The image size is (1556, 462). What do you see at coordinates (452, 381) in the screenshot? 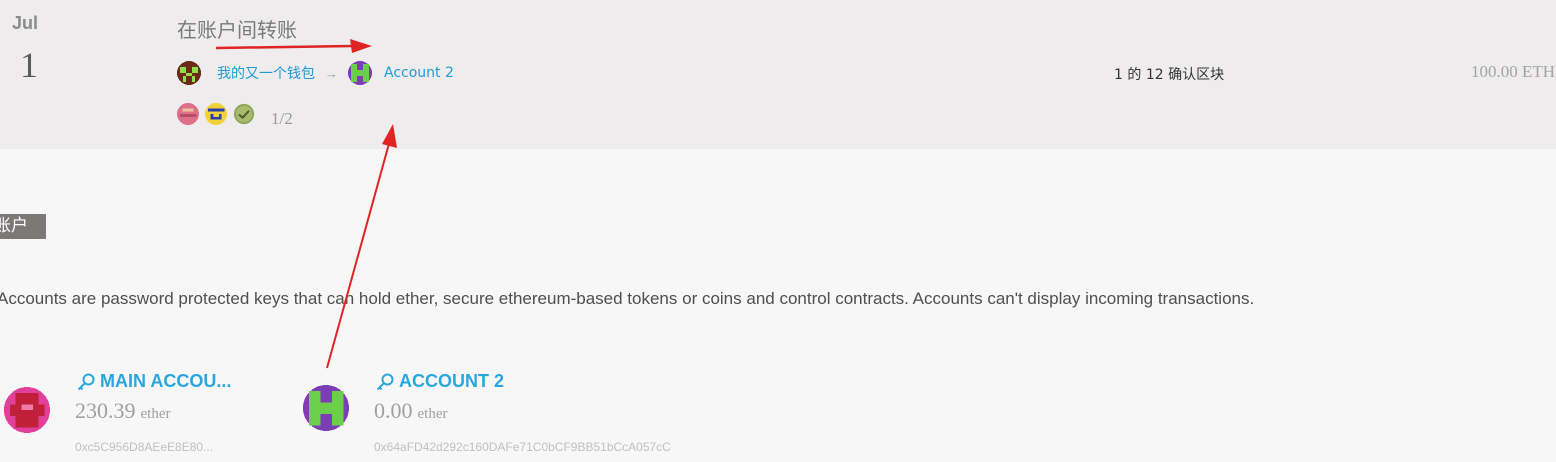
I see `account2-name-text: ACCOUNT 2` at bounding box center [452, 381].